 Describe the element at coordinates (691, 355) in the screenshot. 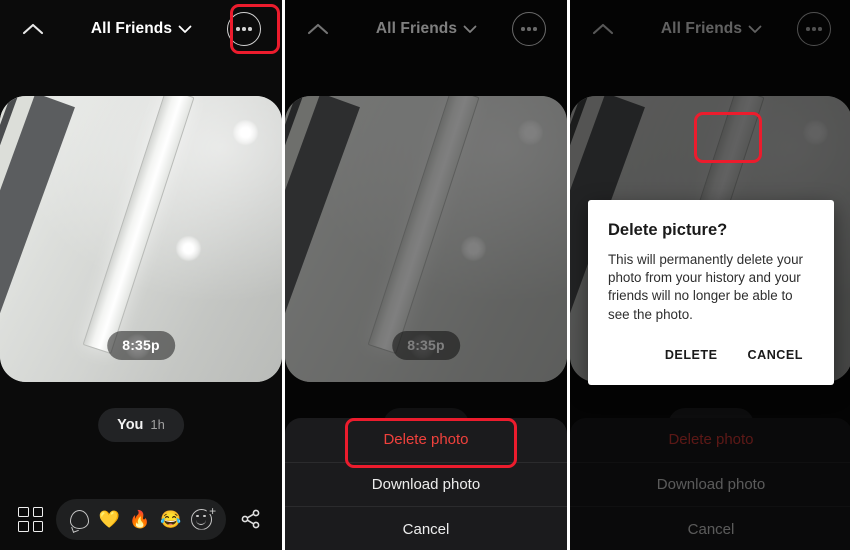

I see `dialog-delete-button: DELETE` at that location.